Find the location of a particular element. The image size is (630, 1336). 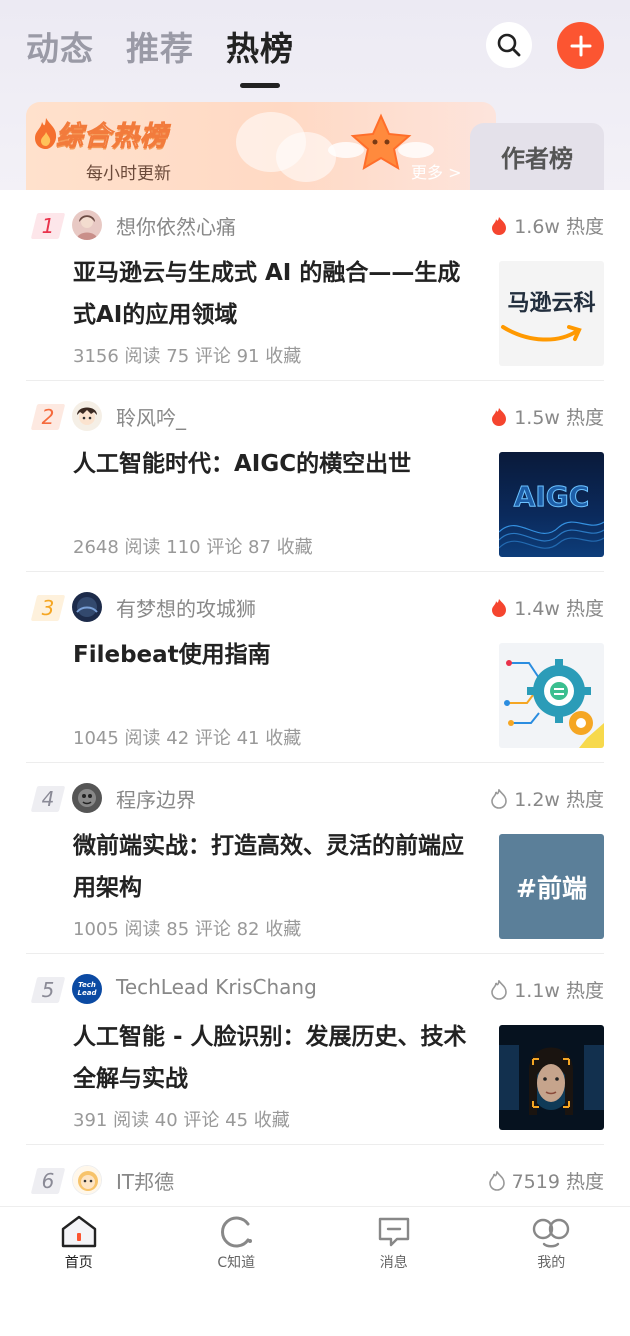

c-know-icon is located at coordinates (236, 1232).